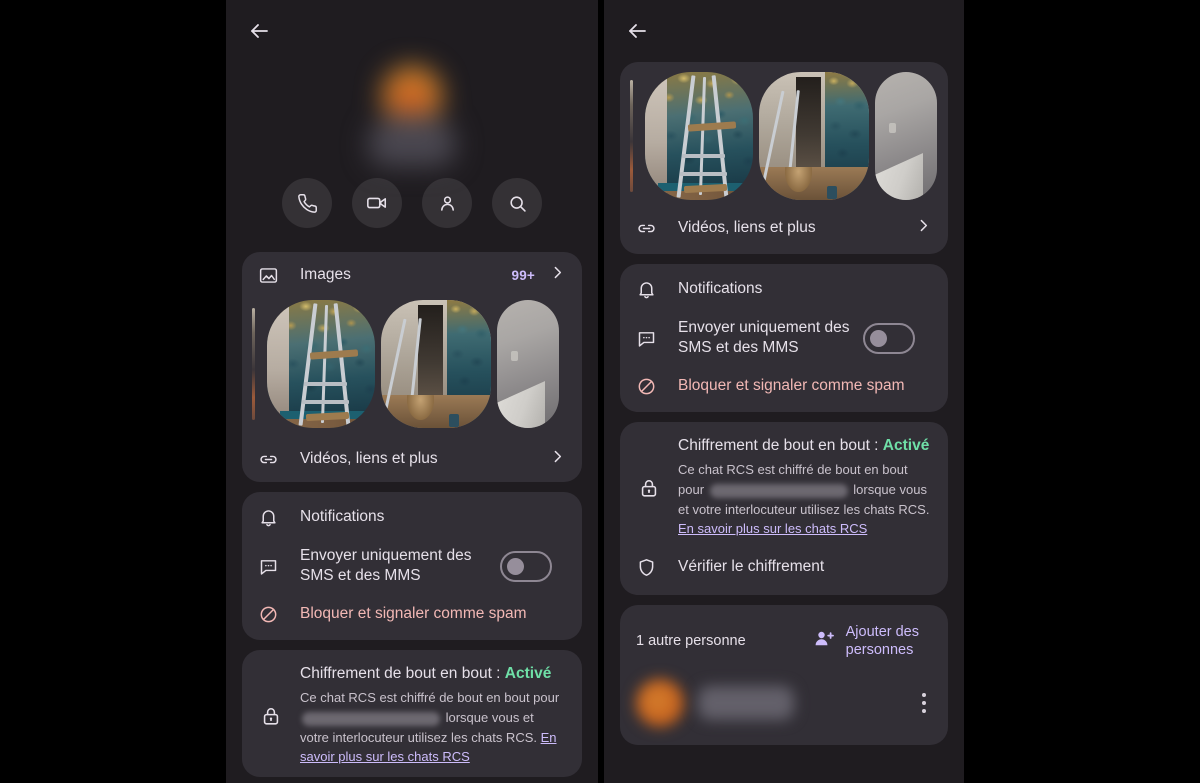 The width and height of the screenshot is (1200, 783). I want to click on images-row: Images 99+, so click(412, 275).